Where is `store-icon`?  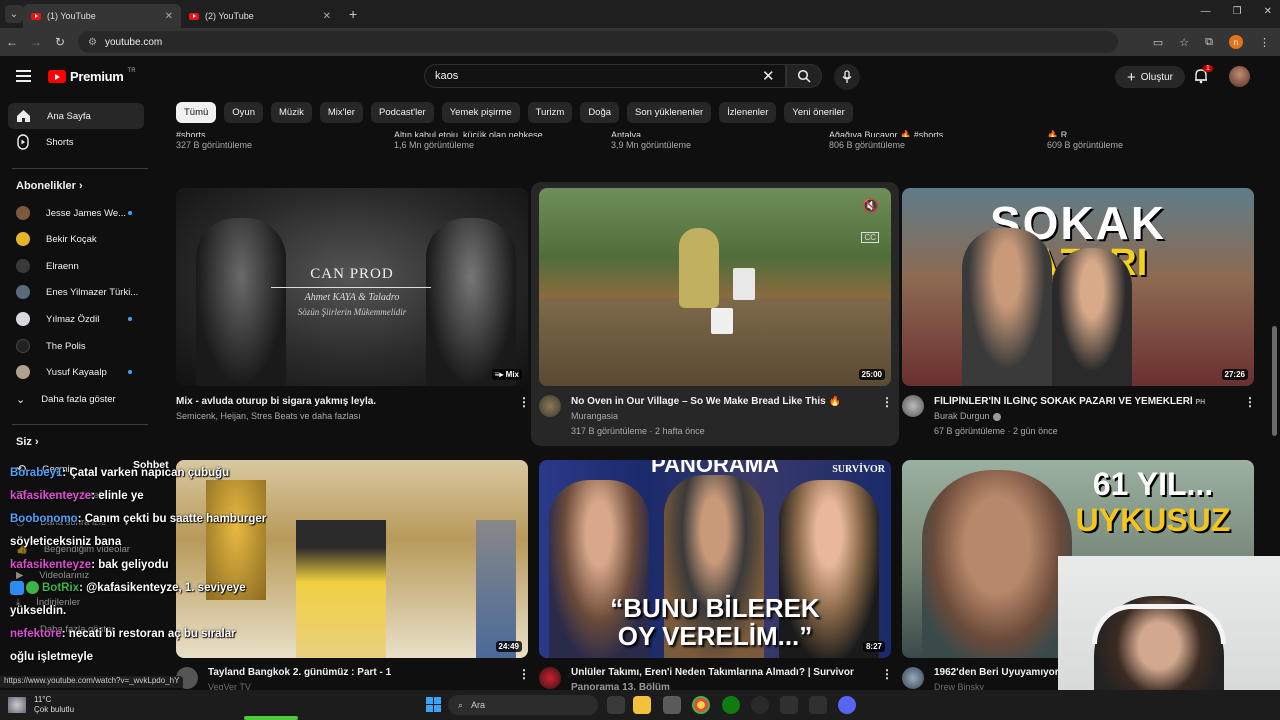 store-icon is located at coordinates (672, 705).